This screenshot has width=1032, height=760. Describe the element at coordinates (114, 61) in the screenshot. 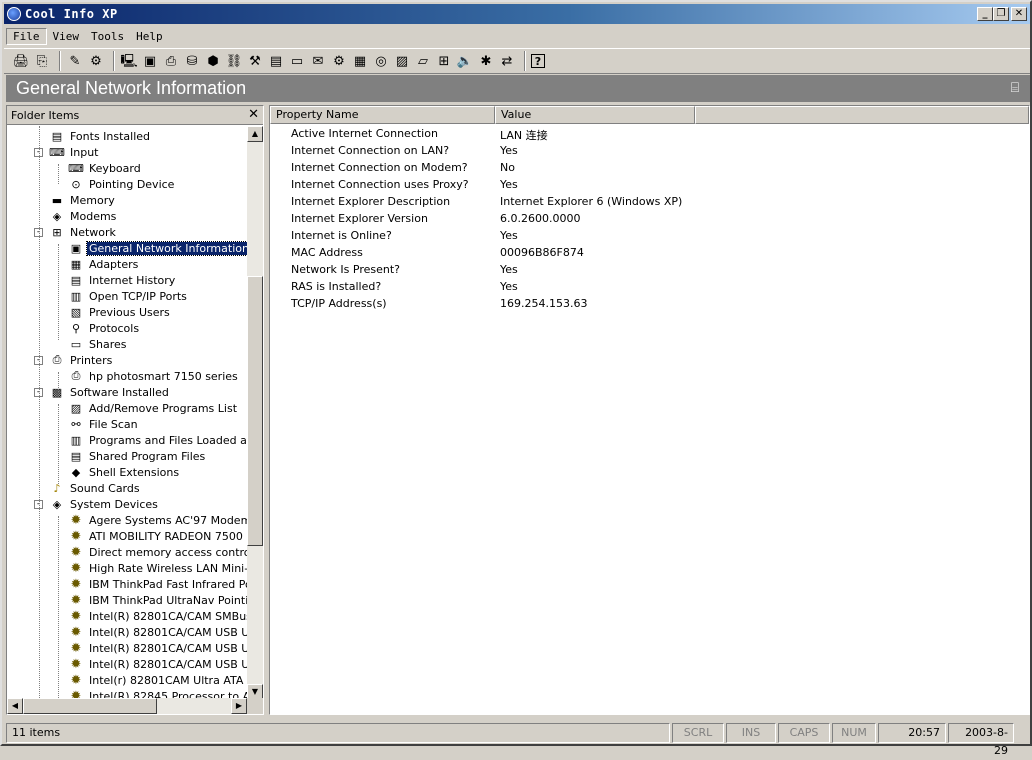

I see `toolbar-separator` at that location.